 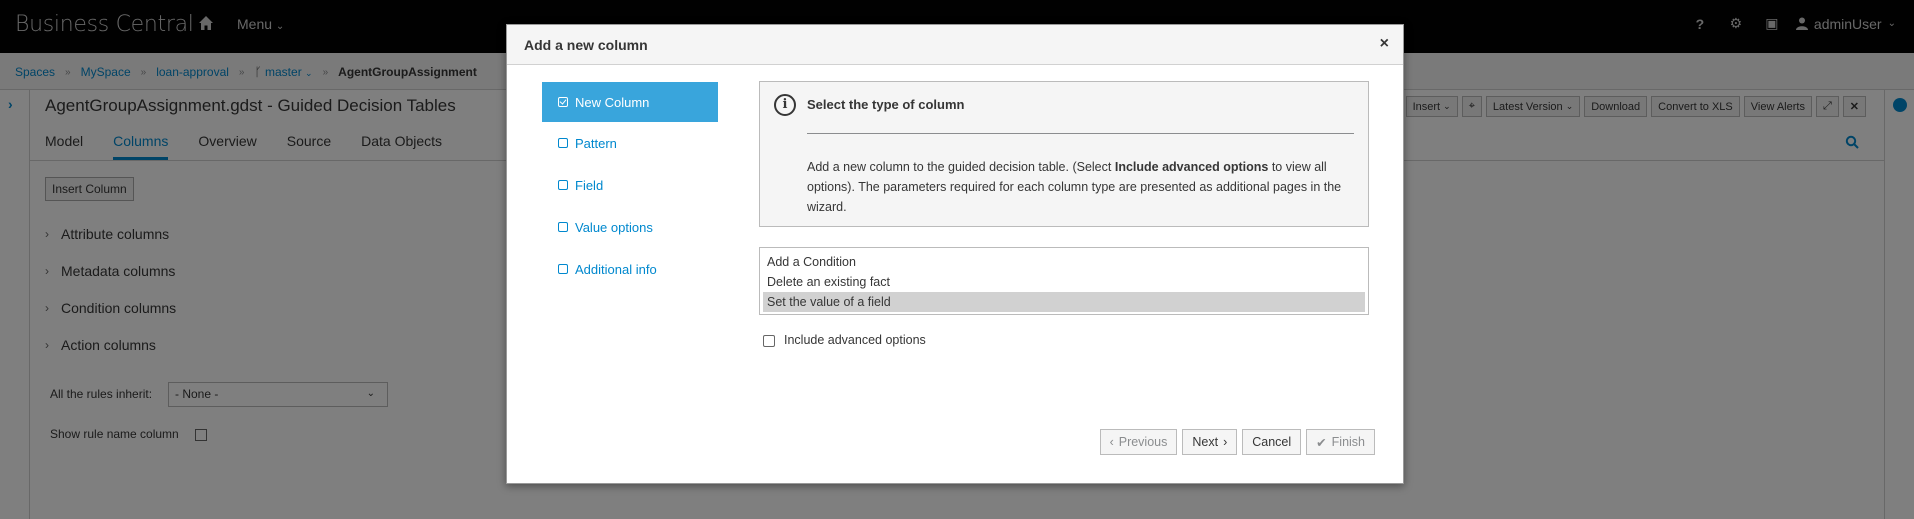 I want to click on step-label: Additional info, so click(x=616, y=269).